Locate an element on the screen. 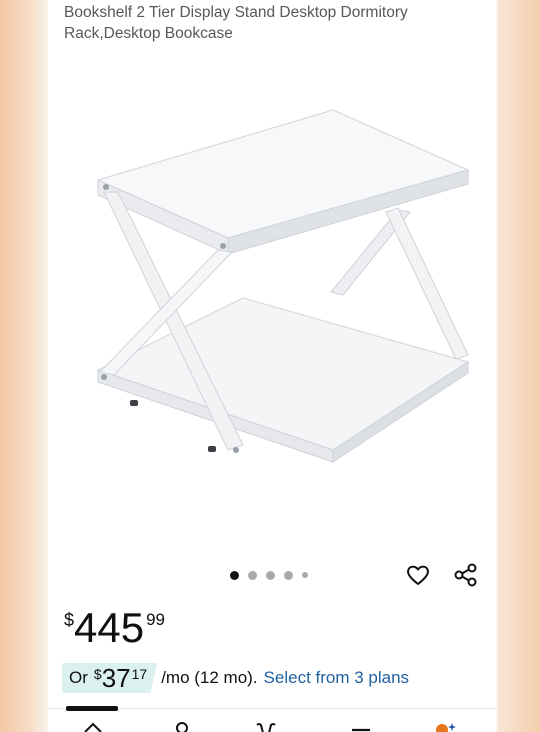  installment-term: /mo (12 mo). is located at coordinates (209, 677).